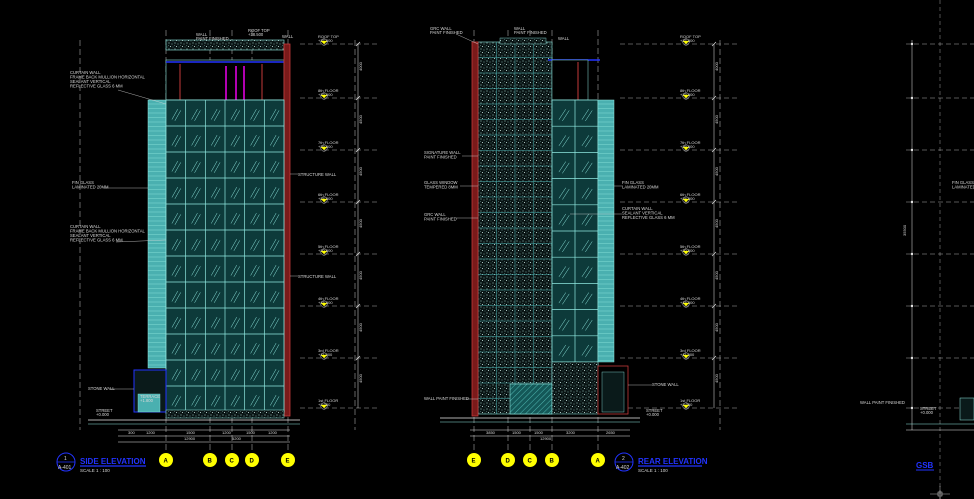 The height and width of the screenshot is (499, 974). Describe the element at coordinates (963, 185) in the screenshot. I see `note-fin-glass-right: FIN GLASS LAMINATED` at that location.